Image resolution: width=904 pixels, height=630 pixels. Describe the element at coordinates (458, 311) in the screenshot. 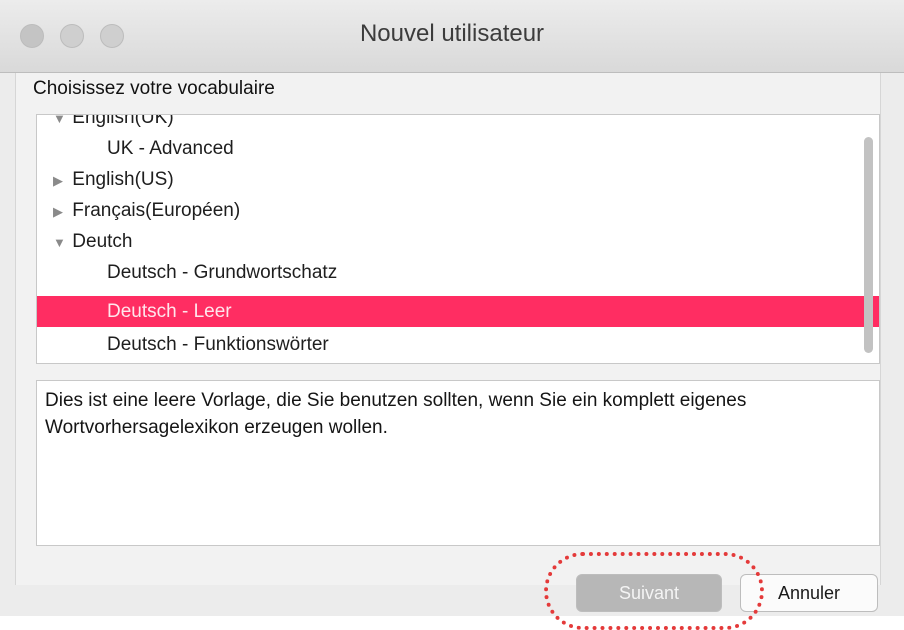

I see `list-item-deutsch-leer: Deutsch - Leer` at that location.